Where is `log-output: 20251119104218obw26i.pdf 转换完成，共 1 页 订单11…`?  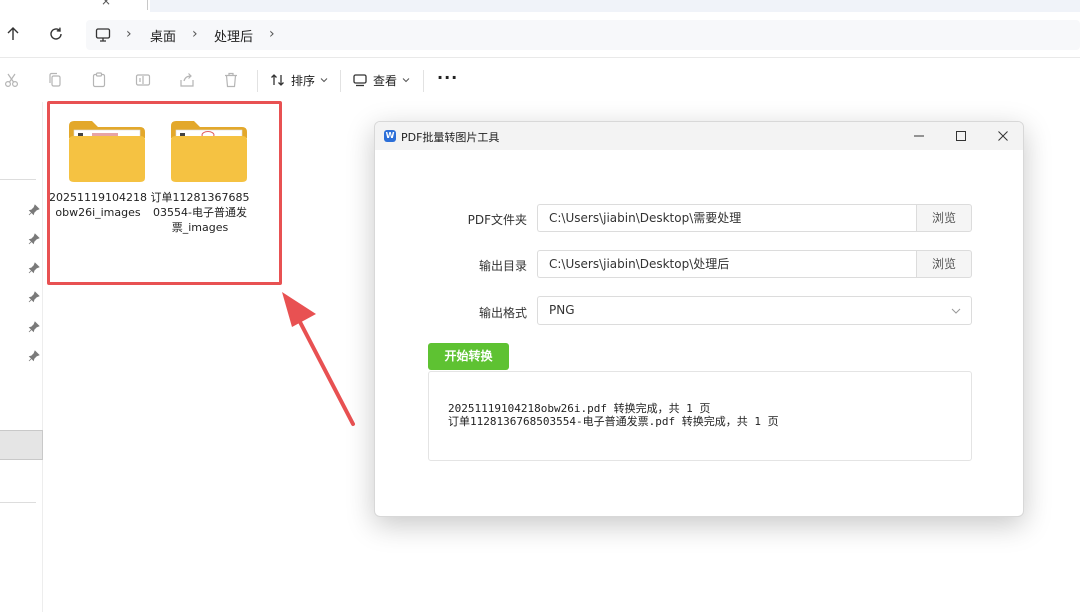
log-output: 20251119104218obw26i.pdf 转换完成，共 1 页 订单11… is located at coordinates (700, 416).